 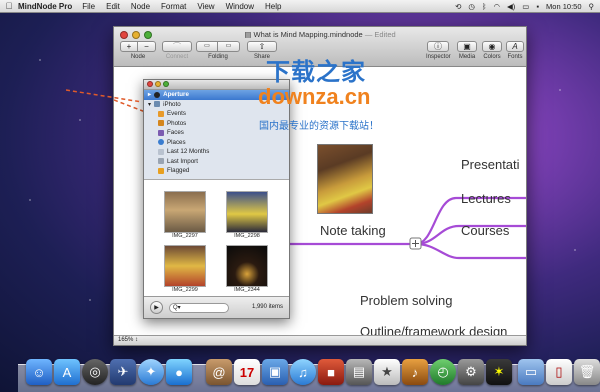 What do you see at coordinates (161, 151) in the screenshot?
I see `calendar-icon` at bounding box center [161, 151].